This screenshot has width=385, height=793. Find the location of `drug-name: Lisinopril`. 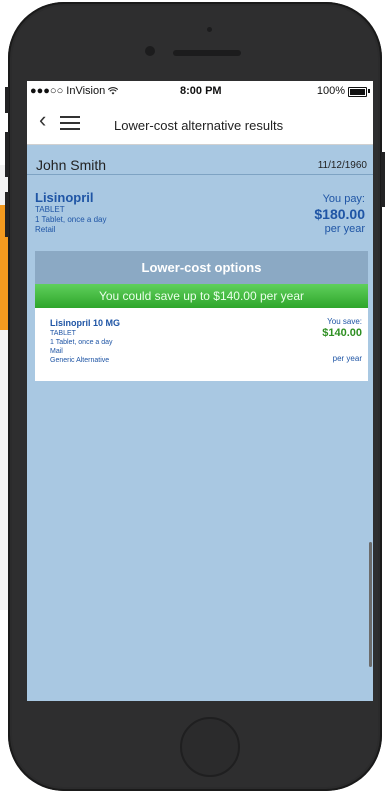

drug-name: Lisinopril is located at coordinates (64, 197).